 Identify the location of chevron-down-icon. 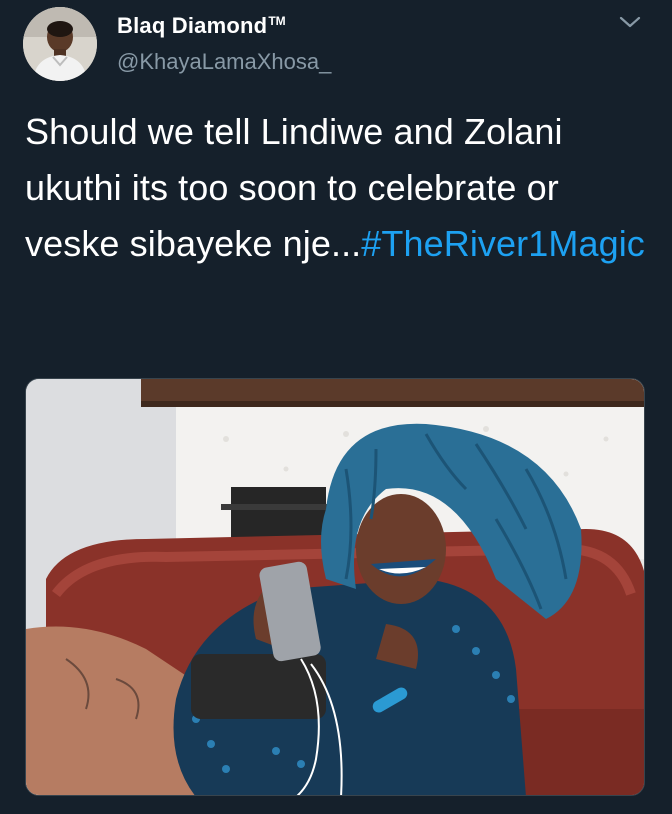
(630, 22).